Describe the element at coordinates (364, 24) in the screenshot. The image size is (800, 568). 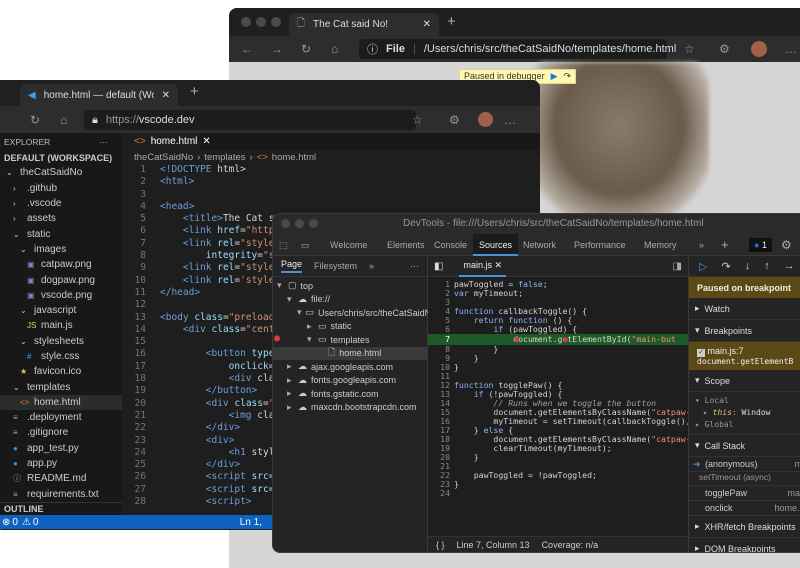
I see `edge-tab: 🗋 The Cat said No! ✕` at that location.